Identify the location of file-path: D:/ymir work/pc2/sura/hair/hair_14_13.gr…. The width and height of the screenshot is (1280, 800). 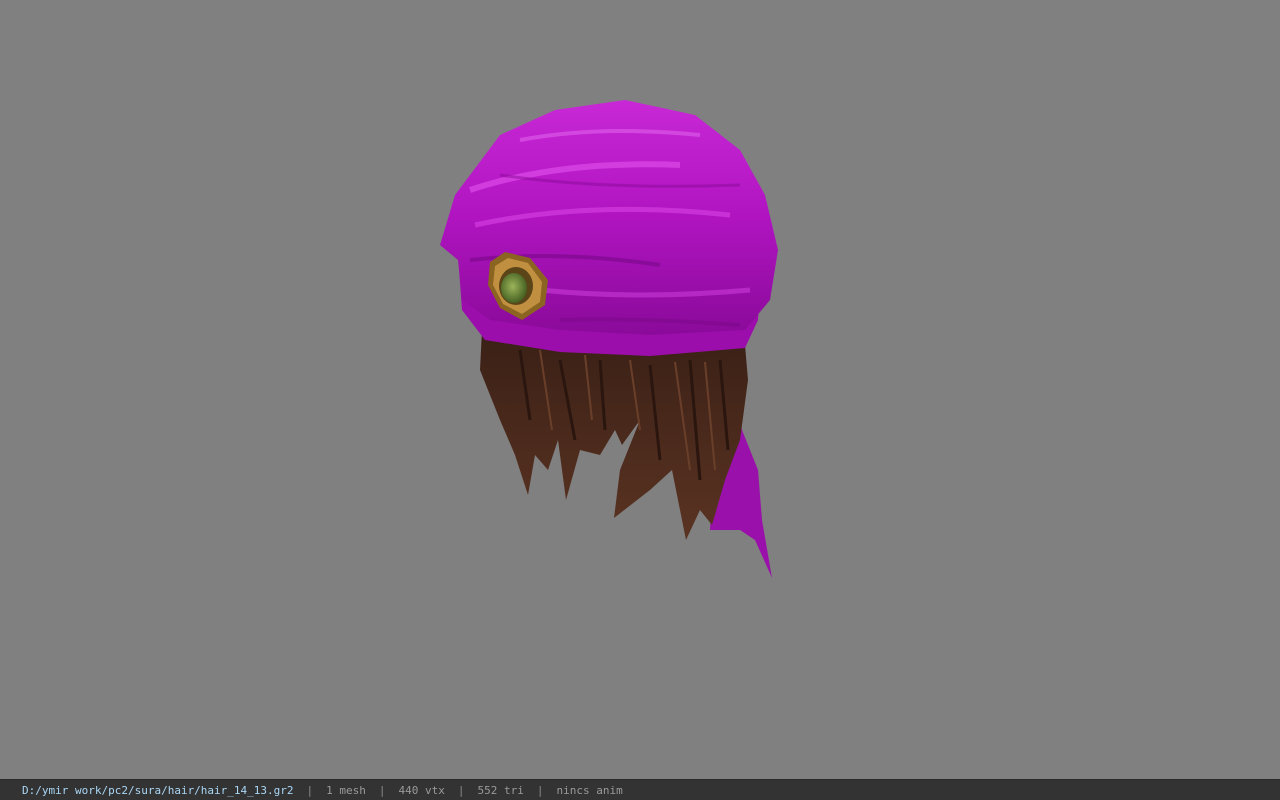
(158, 790).